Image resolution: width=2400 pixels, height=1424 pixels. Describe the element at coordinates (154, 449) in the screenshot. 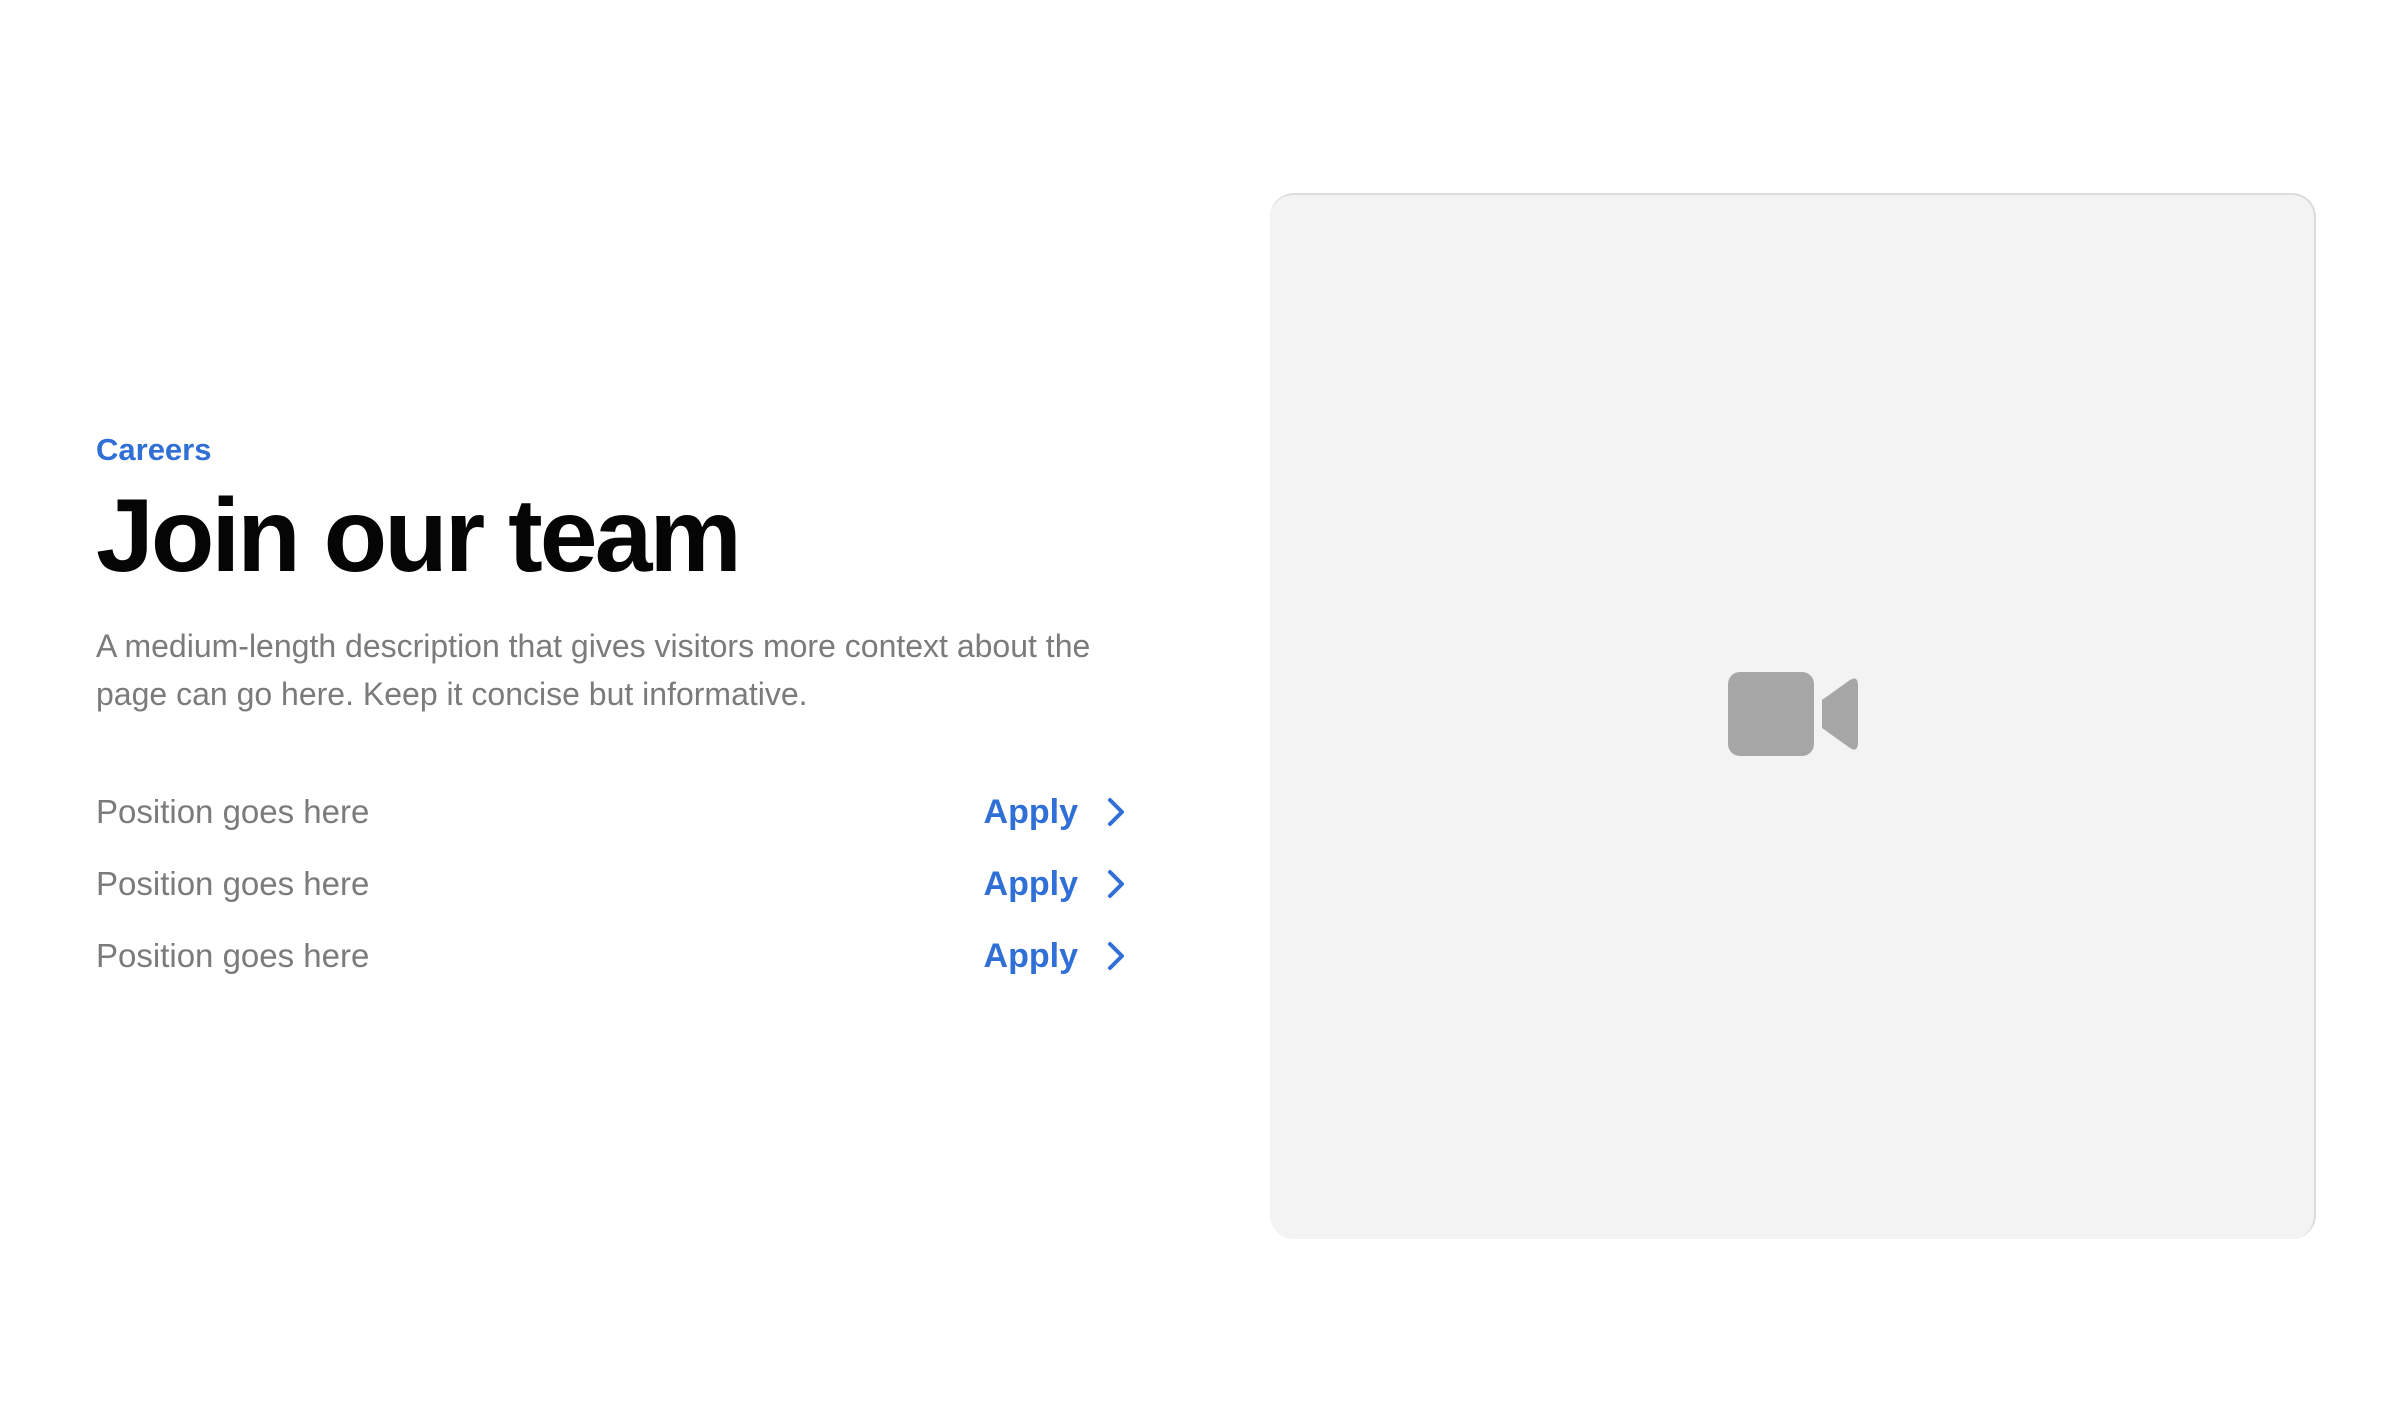

I see `section-eyebrow: Careers` at that location.